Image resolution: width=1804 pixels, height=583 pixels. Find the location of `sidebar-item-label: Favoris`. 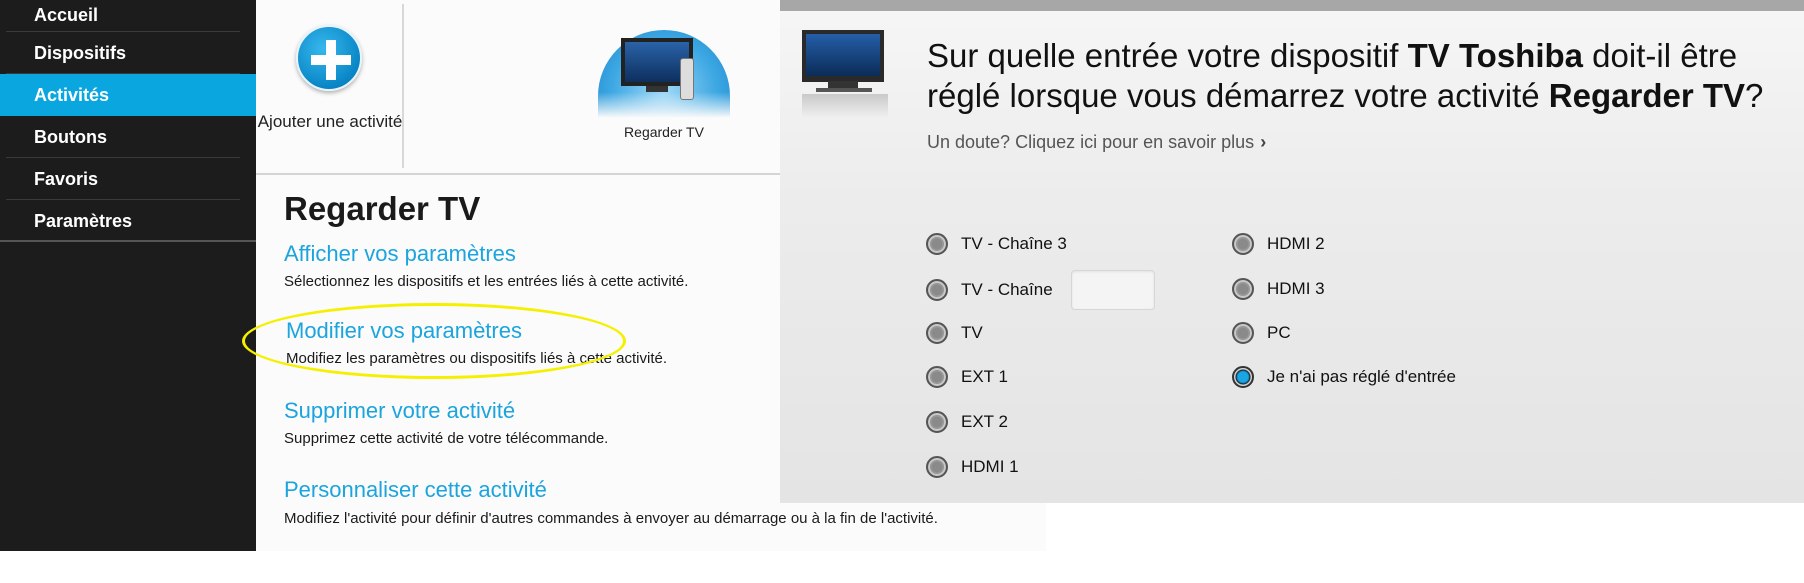

sidebar-item-label: Favoris is located at coordinates (66, 178).